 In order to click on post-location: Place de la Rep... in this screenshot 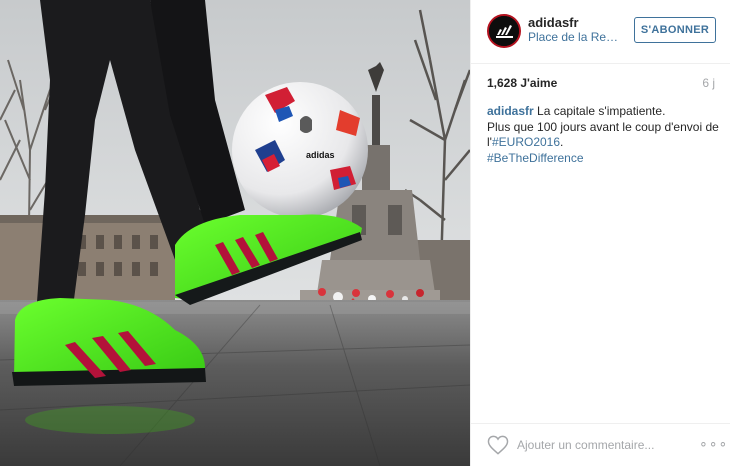, I will do `click(574, 37)`.